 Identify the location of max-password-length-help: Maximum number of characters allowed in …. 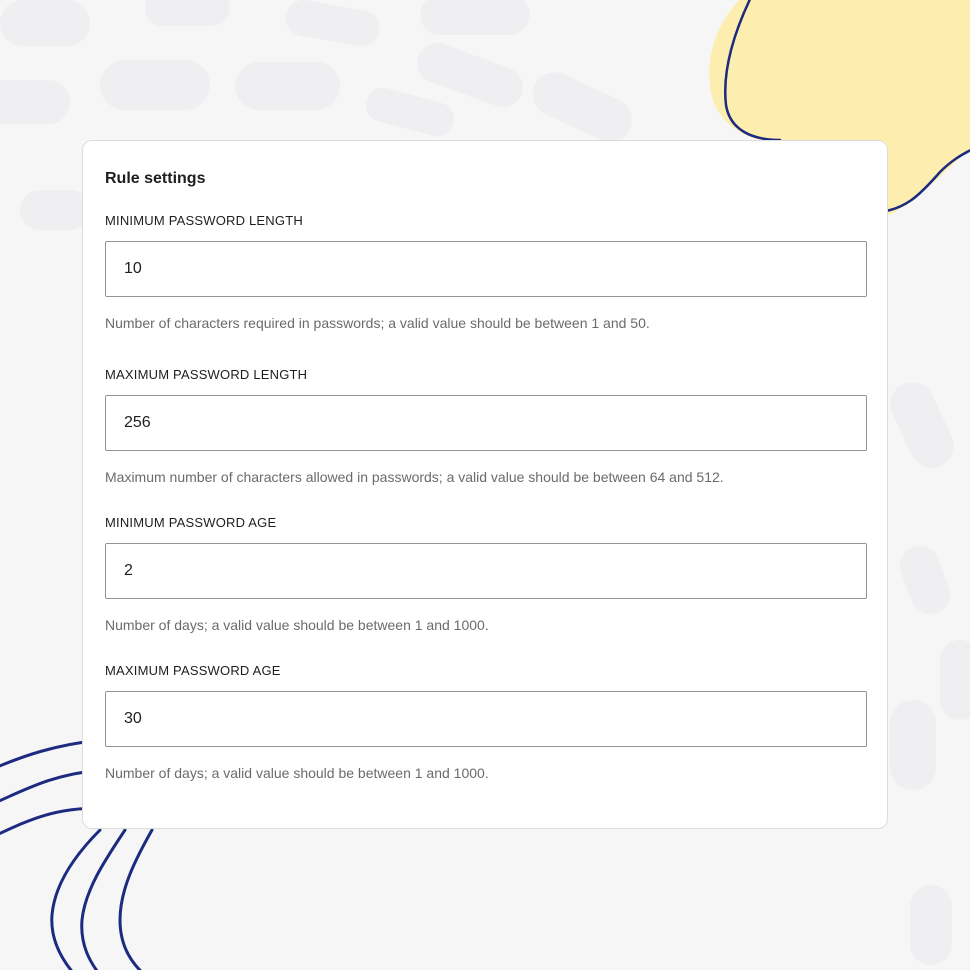
(414, 477).